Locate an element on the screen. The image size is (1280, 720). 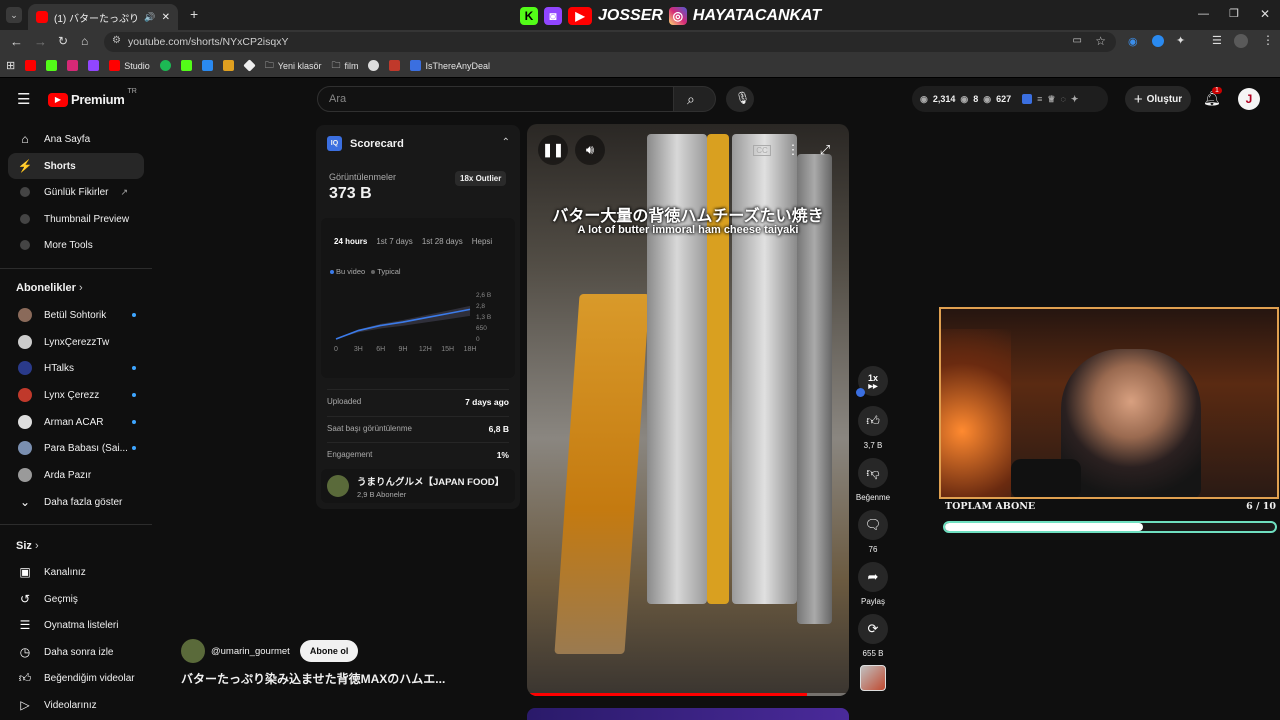
youtube-logo: ▶ Premium TR is located at coordinates (92, 97).